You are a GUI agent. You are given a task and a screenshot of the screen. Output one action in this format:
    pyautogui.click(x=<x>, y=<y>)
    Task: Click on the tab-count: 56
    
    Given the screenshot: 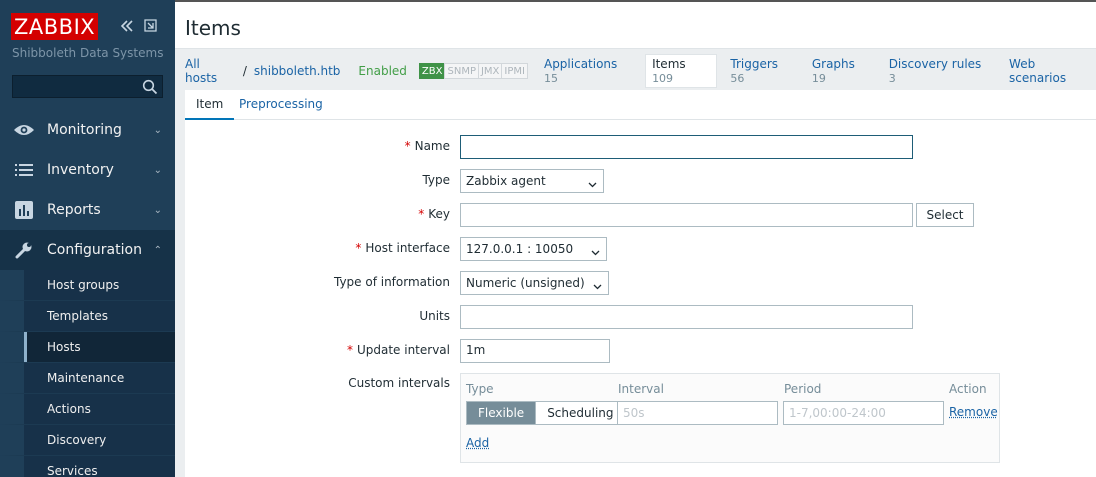 What is the action you would take?
    pyautogui.click(x=737, y=78)
    